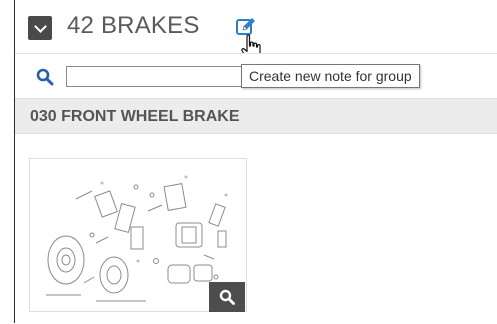 Image resolution: width=497 pixels, height=324 pixels. I want to click on section-header: 030 FRONT WHEEL BRAKE, so click(256, 116).